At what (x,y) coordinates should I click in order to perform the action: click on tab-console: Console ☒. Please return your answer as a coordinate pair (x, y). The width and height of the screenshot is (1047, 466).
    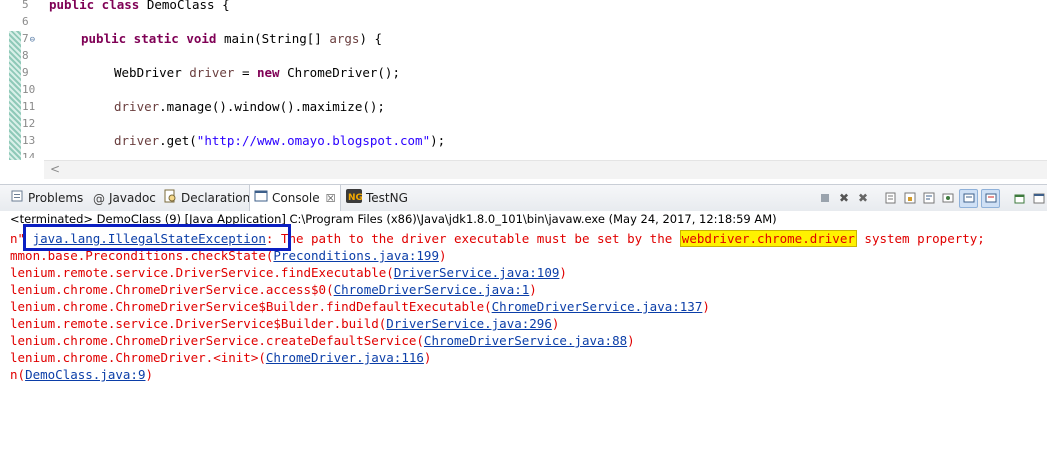
    Looking at the image, I should click on (295, 198).